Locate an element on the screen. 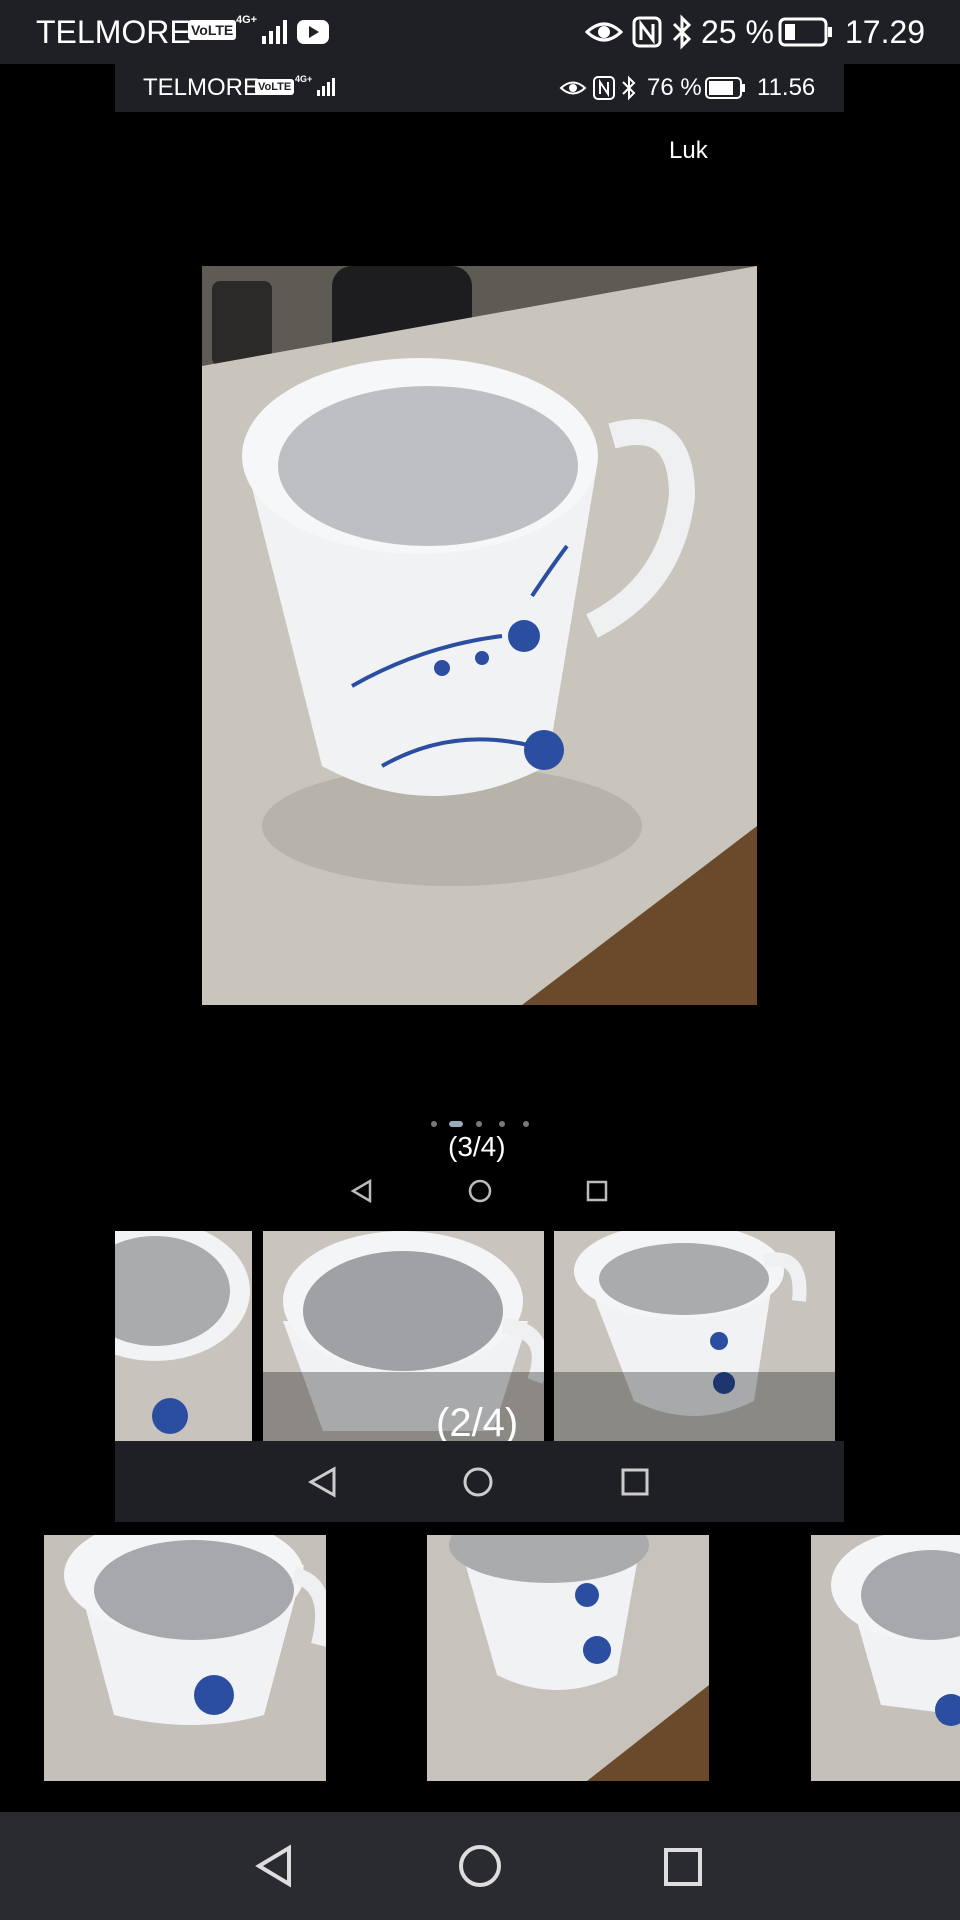  eye-comfort-icon is located at coordinates (604, 32).